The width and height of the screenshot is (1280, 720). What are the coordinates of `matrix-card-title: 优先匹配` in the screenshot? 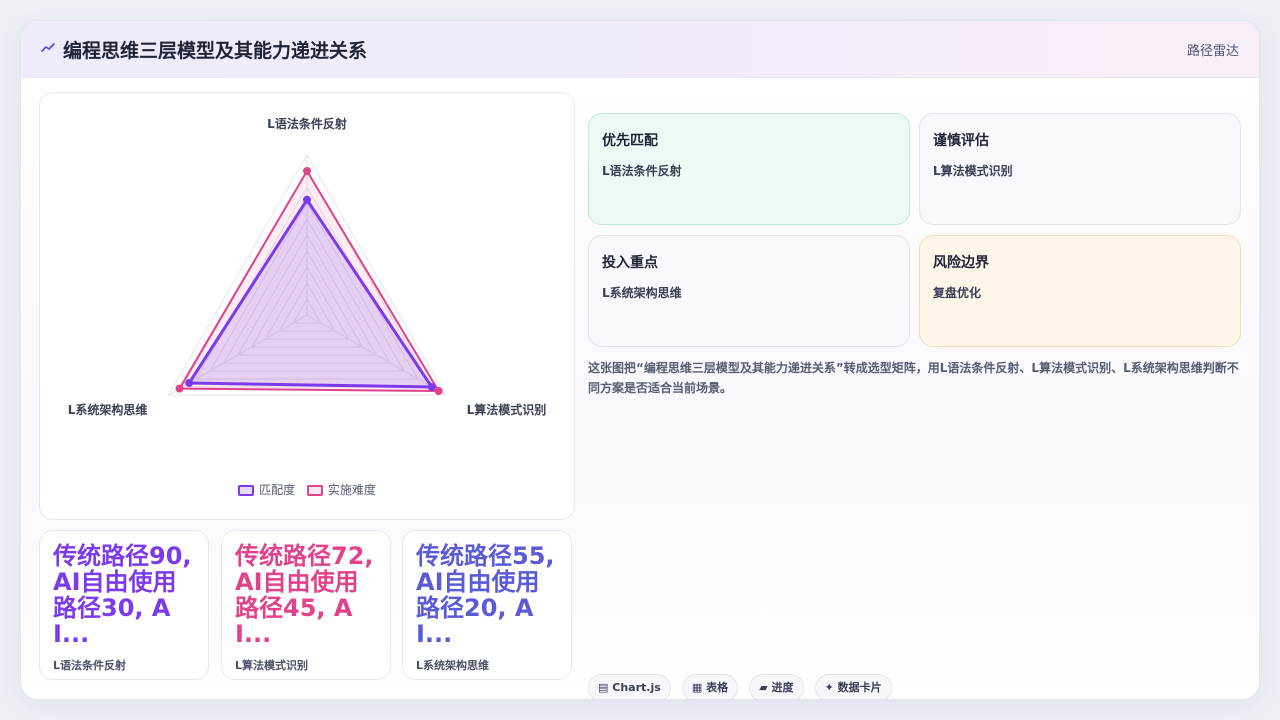 It's located at (630, 141).